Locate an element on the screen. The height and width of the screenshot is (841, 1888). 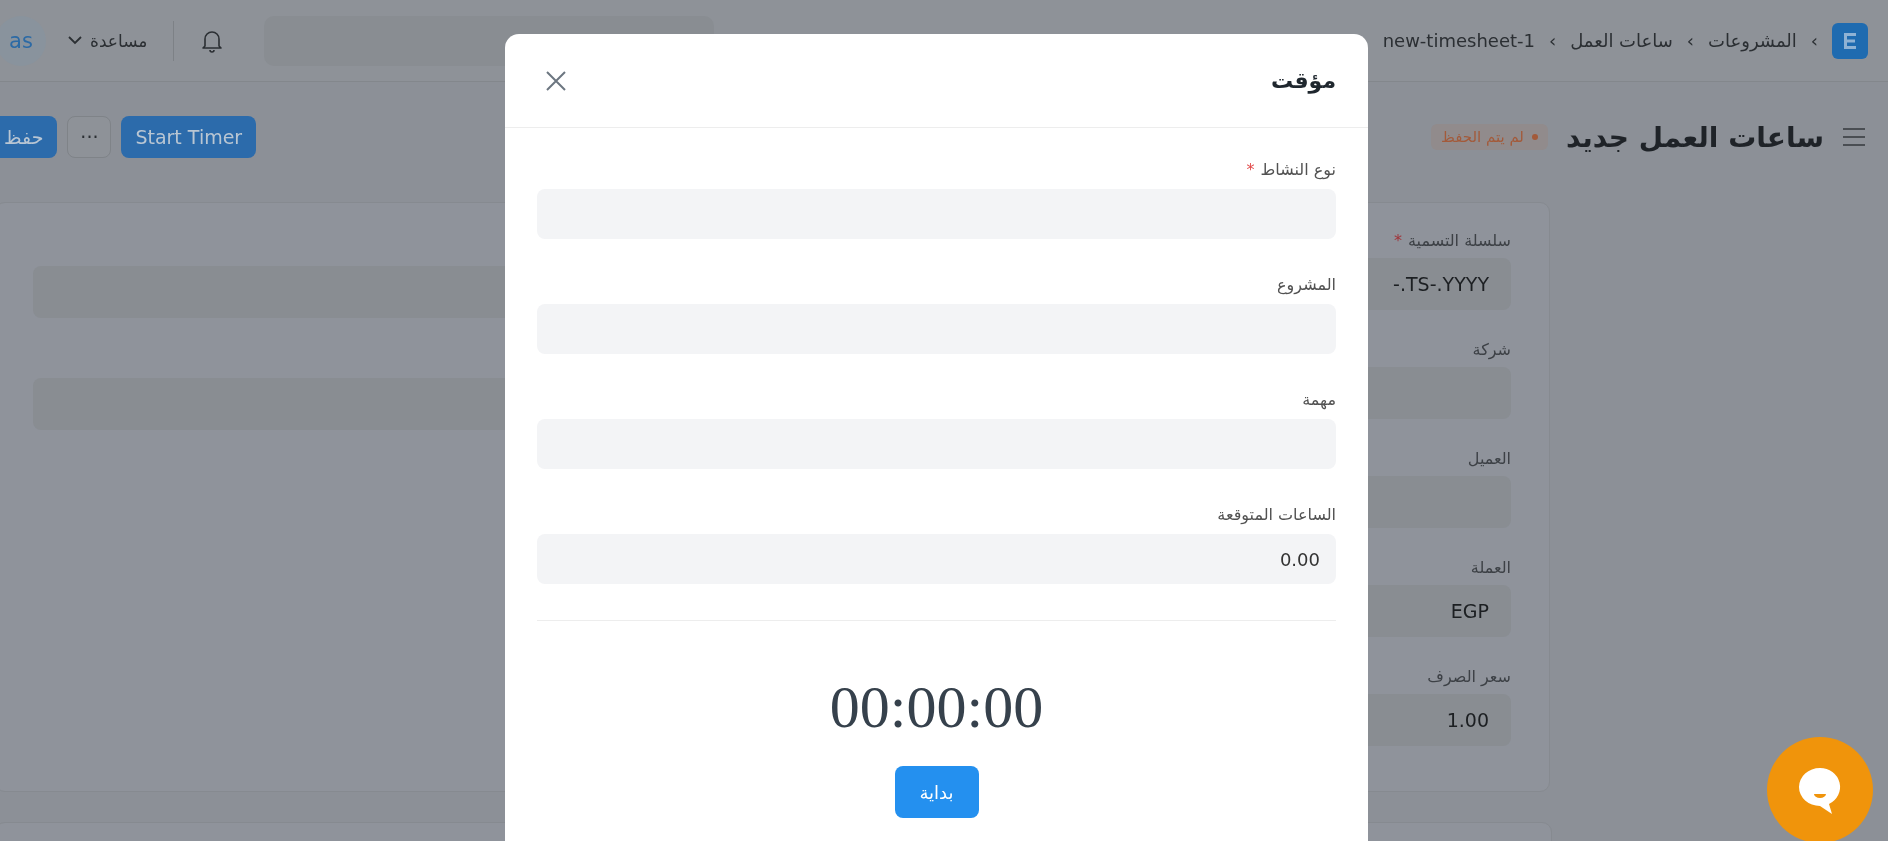
field-label: العميل is located at coordinates (1489, 458).